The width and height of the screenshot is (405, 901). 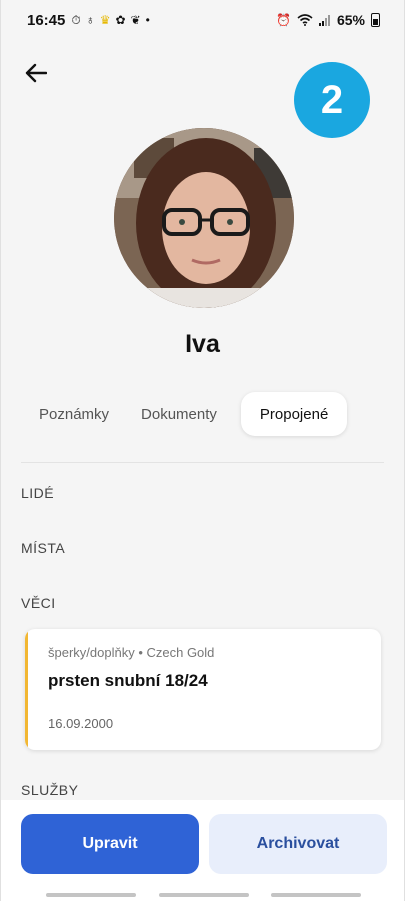 What do you see at coordinates (74, 414) in the screenshot?
I see `tab-notes: Poznámky` at bounding box center [74, 414].